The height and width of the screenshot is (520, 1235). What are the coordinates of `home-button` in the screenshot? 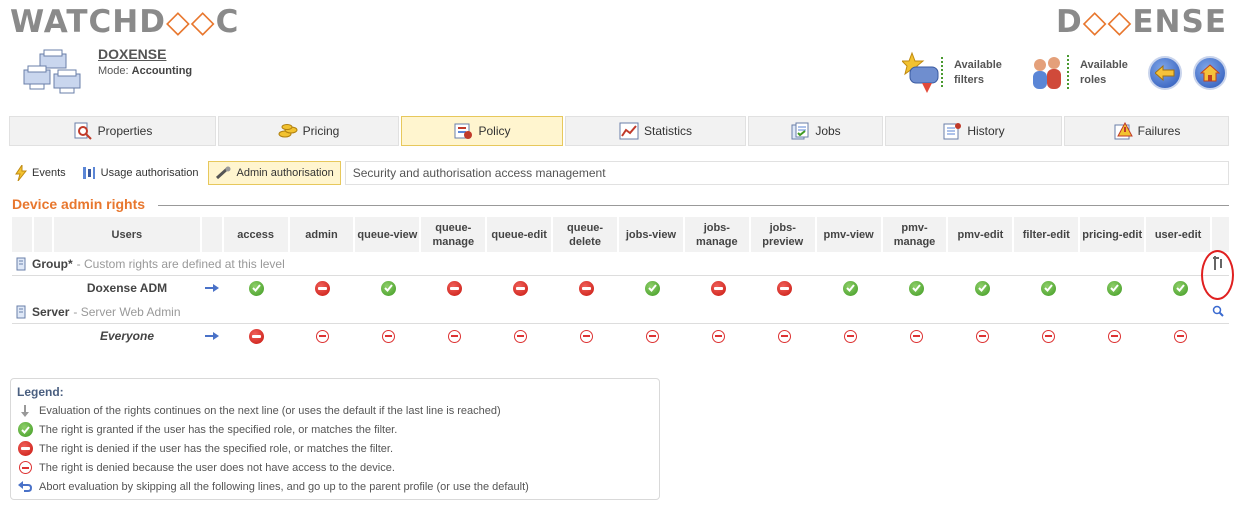 It's located at (1210, 73).